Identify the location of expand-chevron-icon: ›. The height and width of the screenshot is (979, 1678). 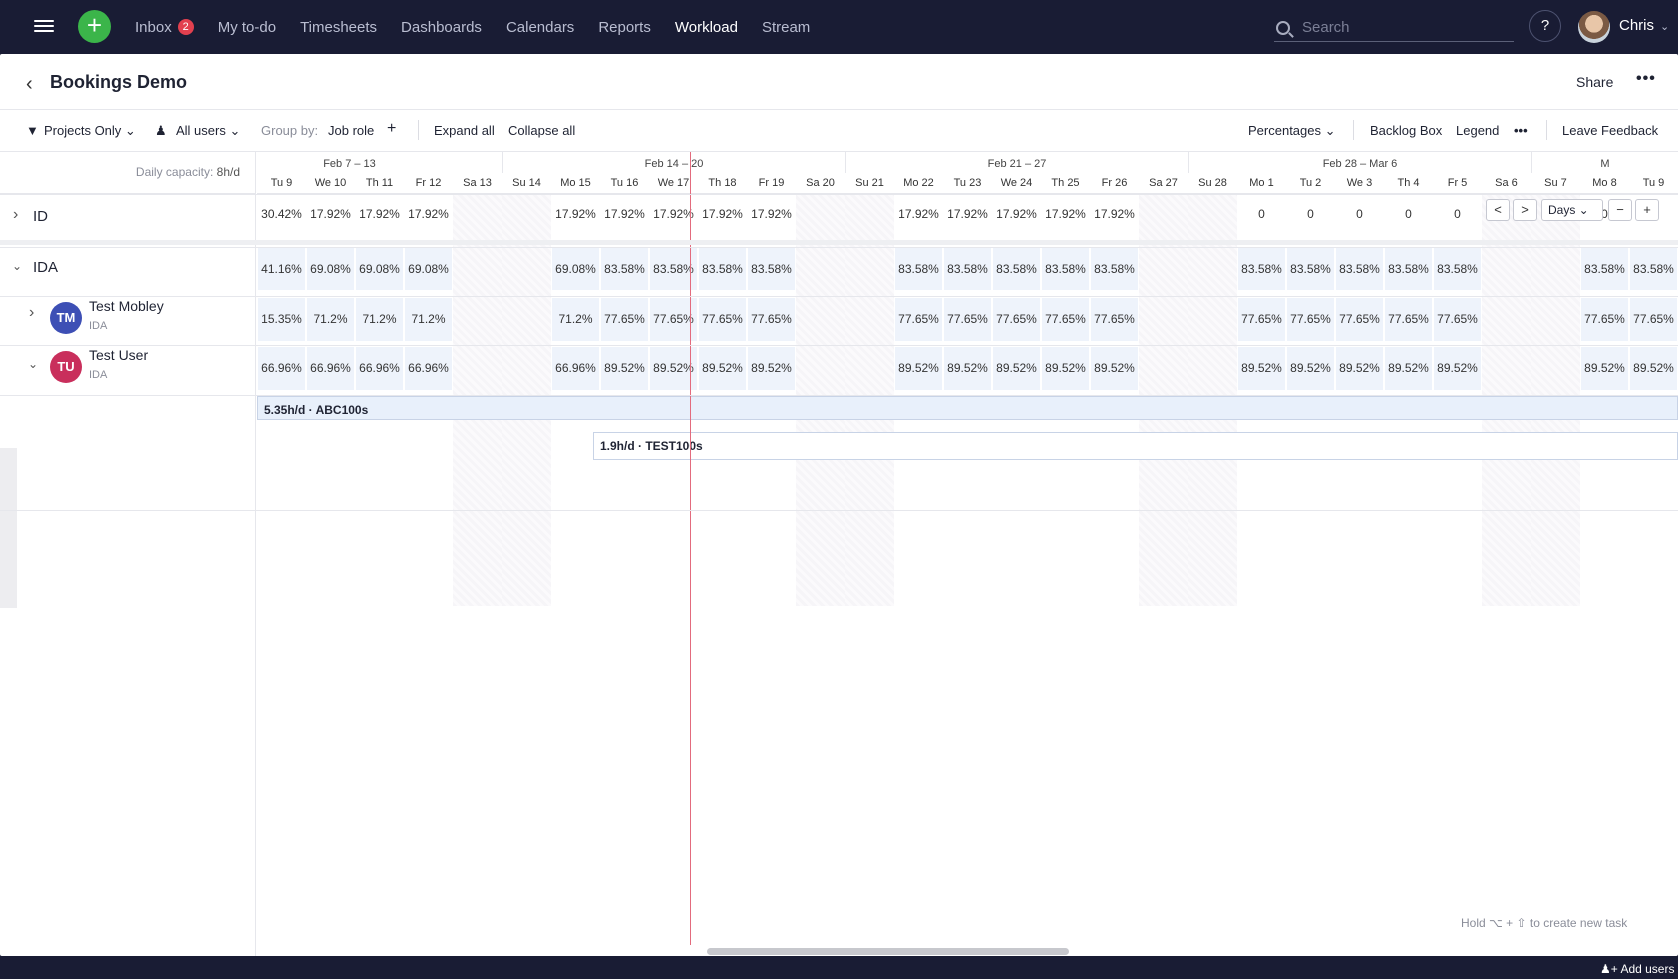
(15, 215).